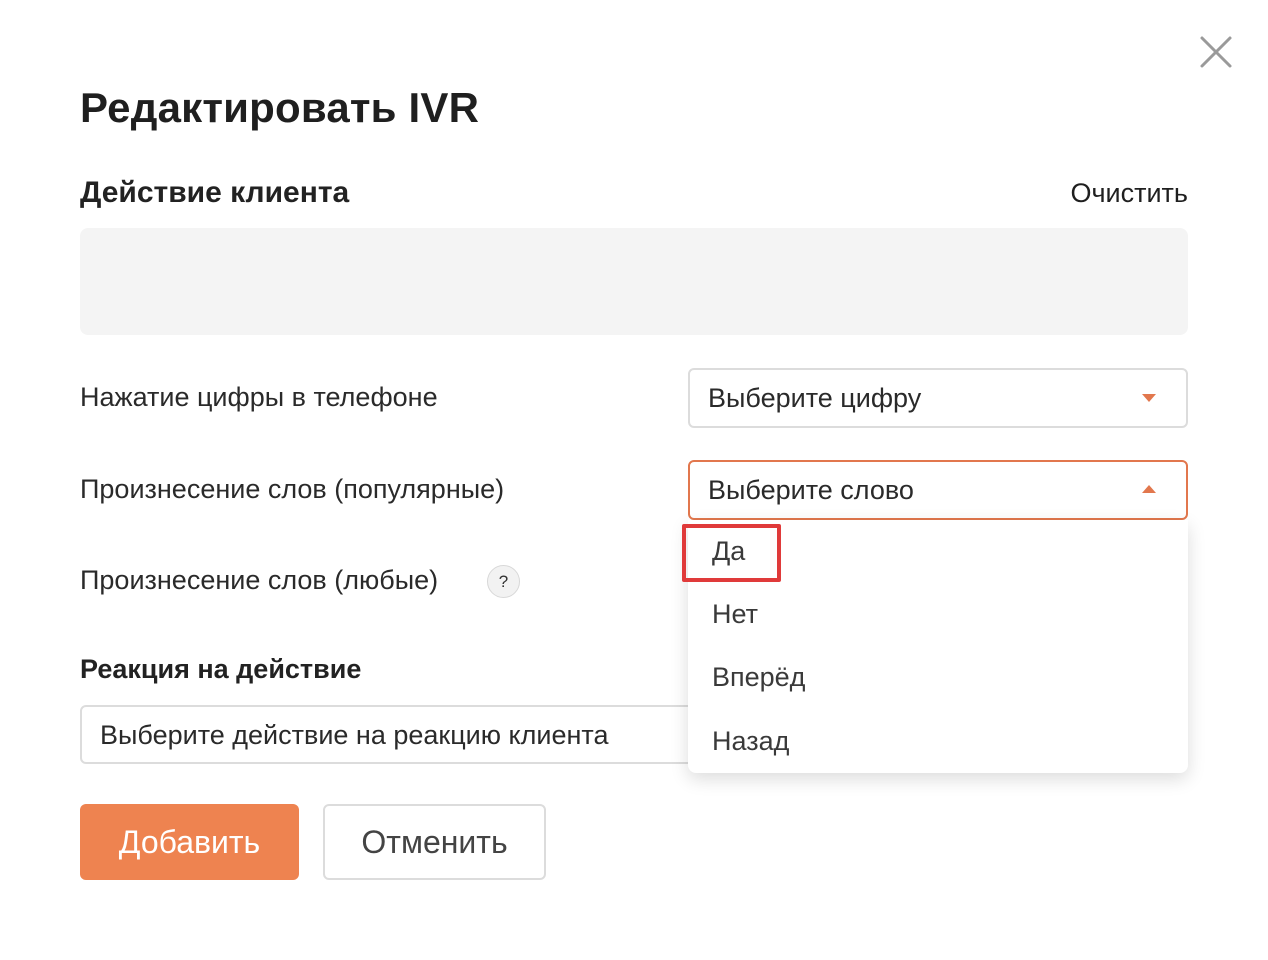 Image resolution: width=1268 pixels, height=960 pixels. What do you see at coordinates (938, 398) in the screenshot?
I see `digit-select: Выберите цифру` at bounding box center [938, 398].